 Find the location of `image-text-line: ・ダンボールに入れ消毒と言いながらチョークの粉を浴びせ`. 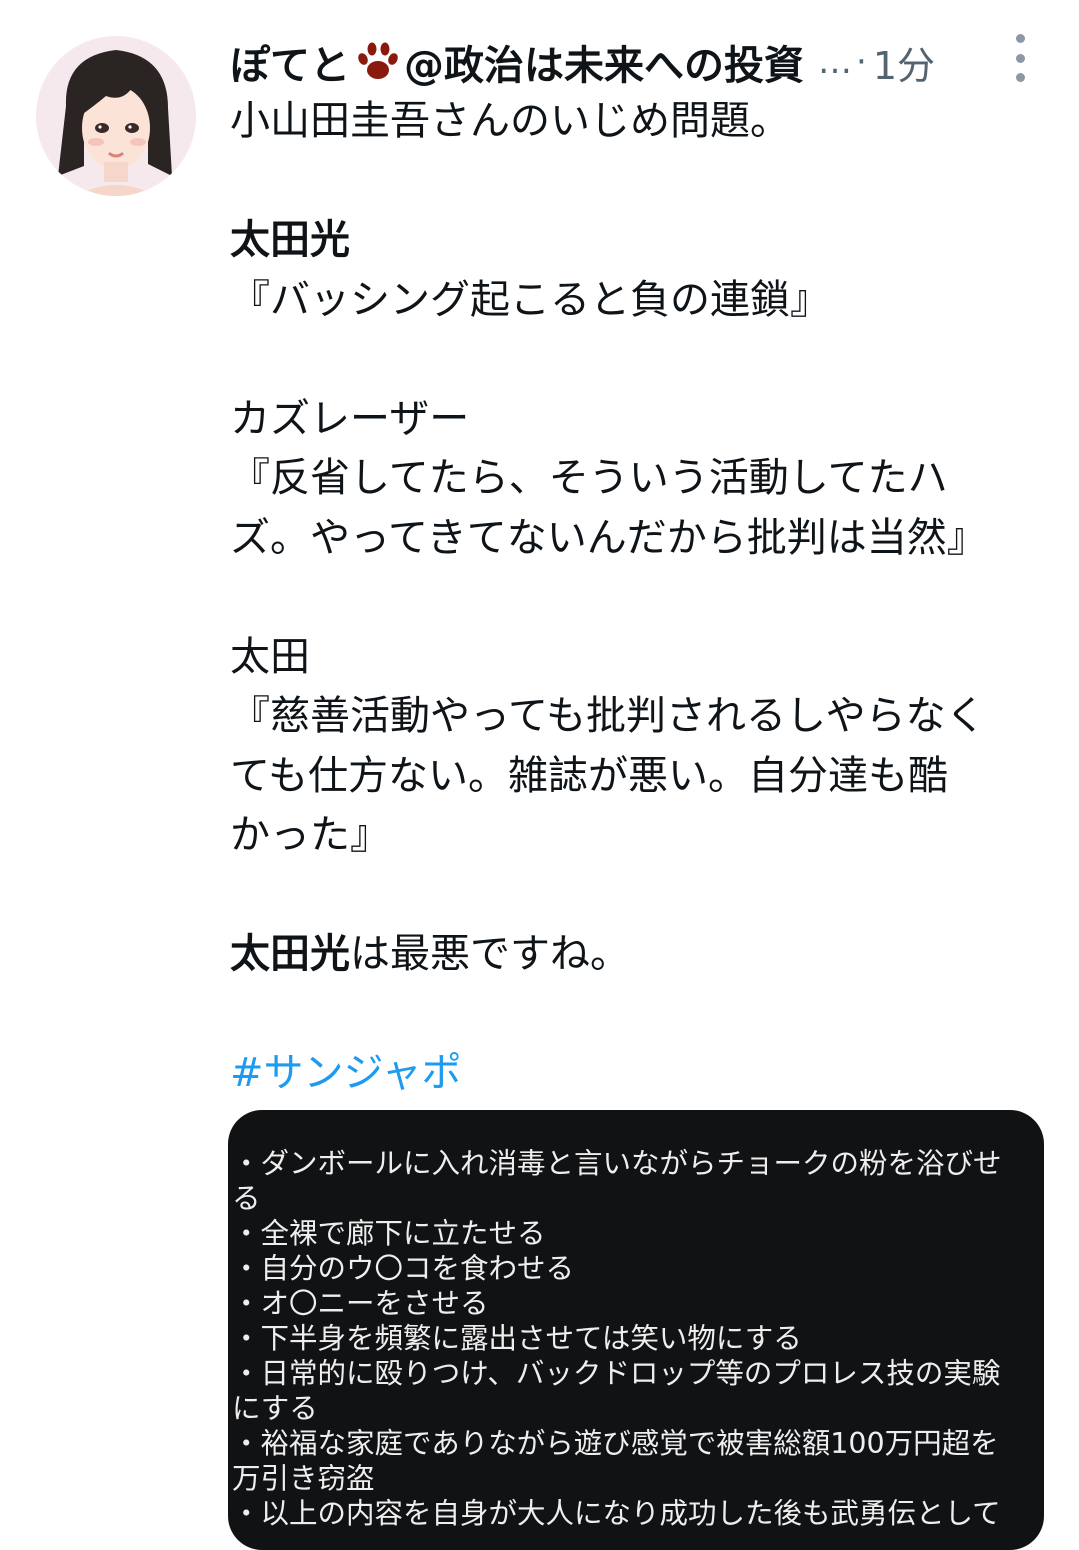

image-text-line: ・ダンボールに入れ消毒と言いながらチョークの粉を浴びせ is located at coordinates (617, 1163).